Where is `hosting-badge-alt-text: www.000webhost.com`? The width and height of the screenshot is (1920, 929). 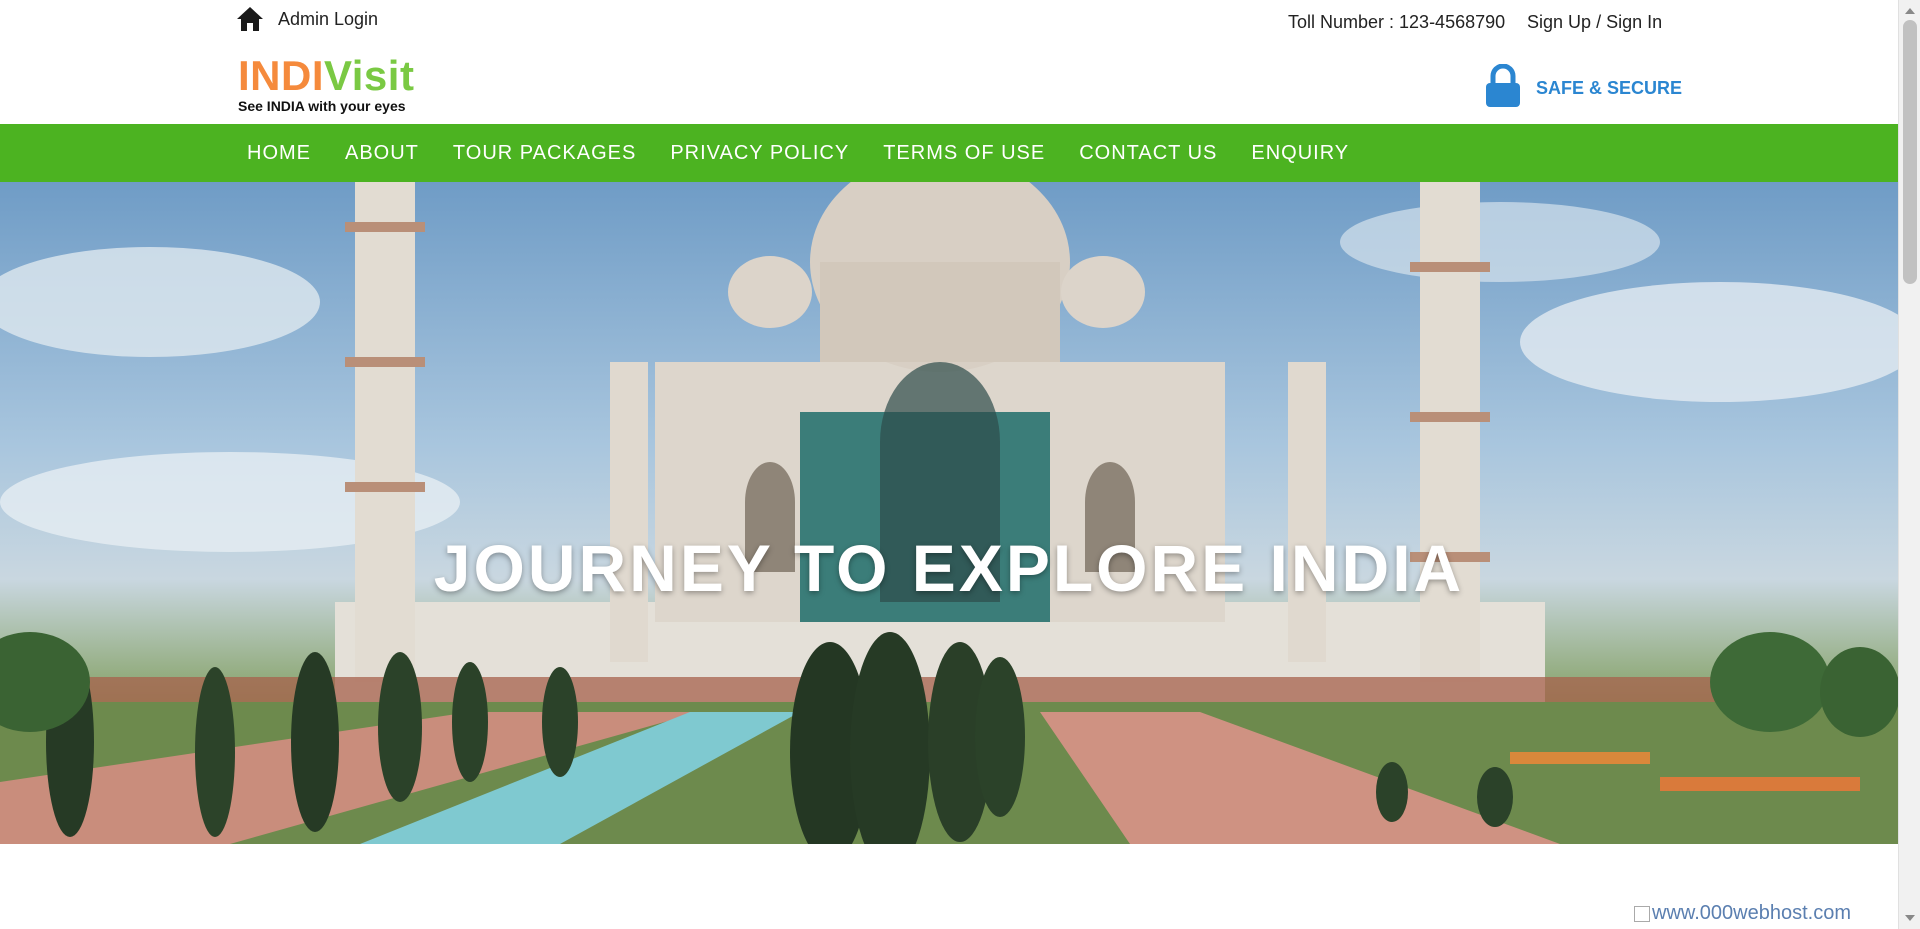
hosting-badge-alt-text: www.000webhost.com is located at coordinates (1751, 913).